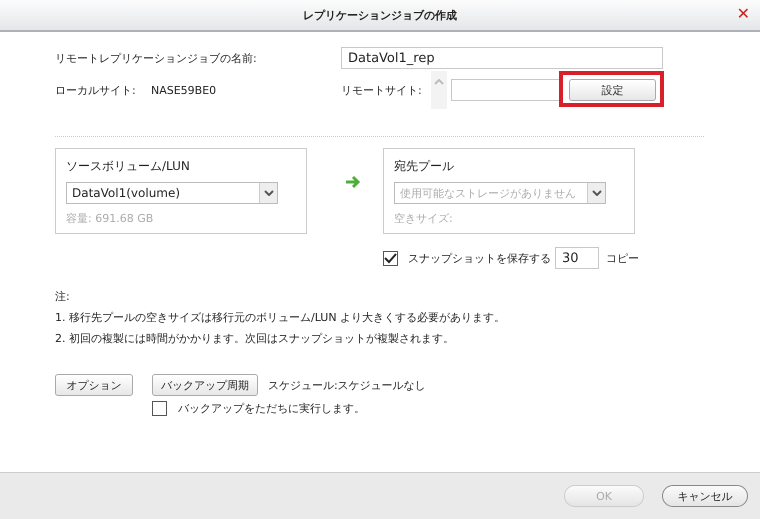  I want to click on snapshot-label: スナップショットを保存する, so click(479, 258).